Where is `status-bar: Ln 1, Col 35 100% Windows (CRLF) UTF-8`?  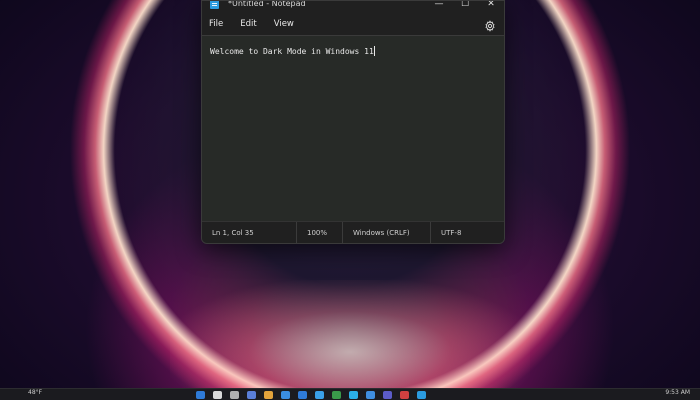
status-bar: Ln 1, Col 35 100% Windows (CRLF) UTF-8 is located at coordinates (353, 232).